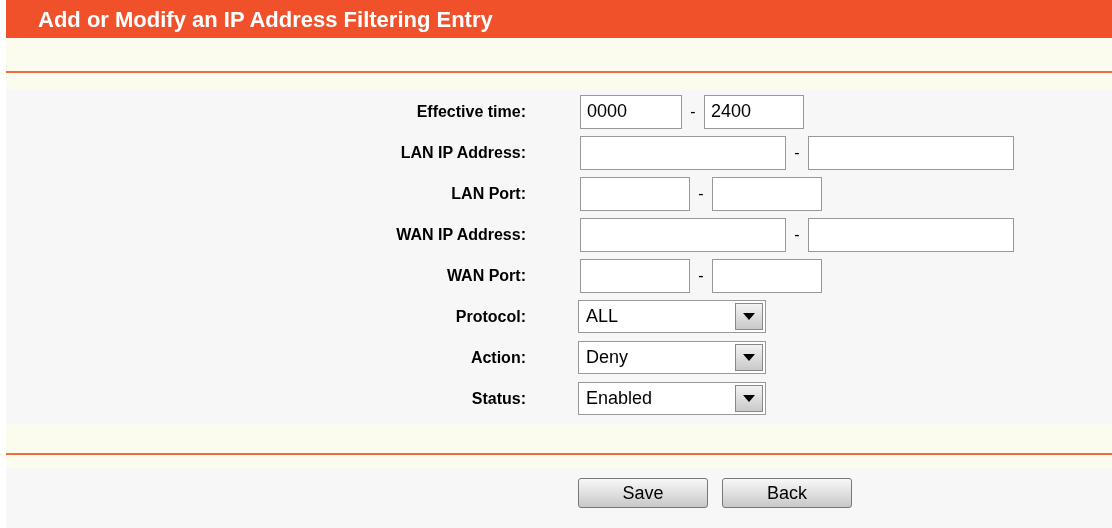 This screenshot has height=528, width=1112. I want to click on field-label: LAN Port:, so click(488, 194).